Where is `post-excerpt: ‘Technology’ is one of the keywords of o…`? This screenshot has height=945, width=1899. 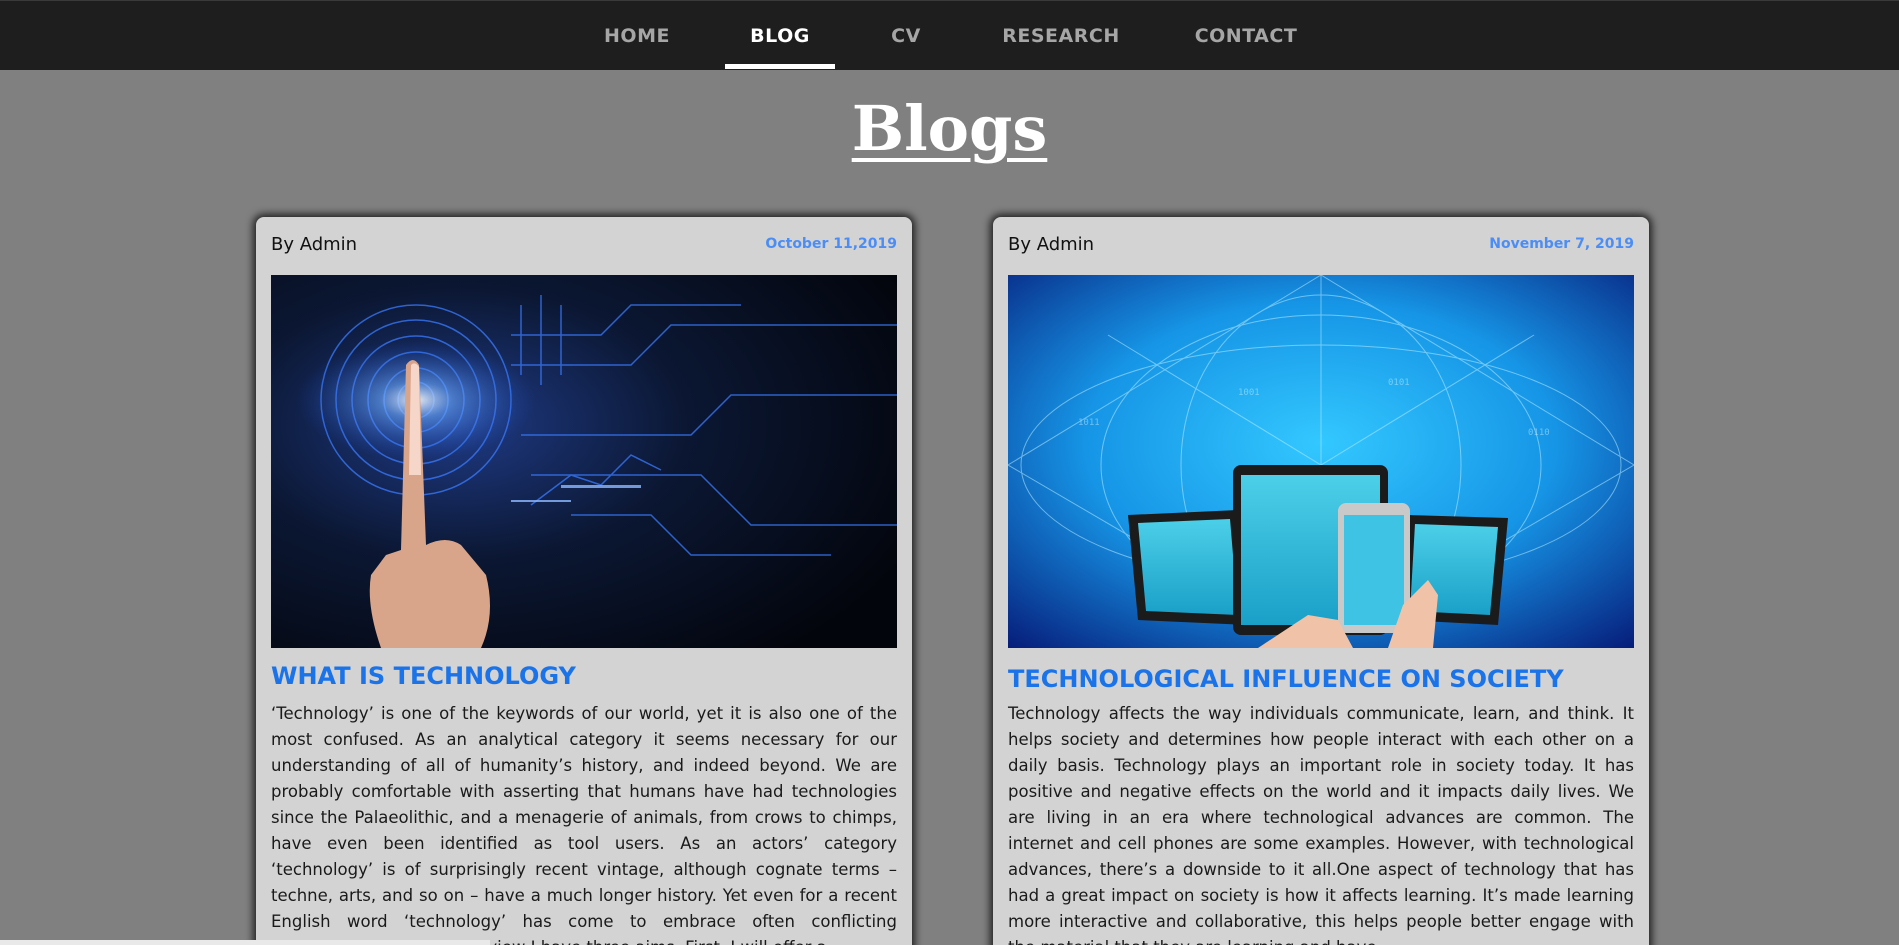
post-excerpt: ‘Technology’ is one of the keywords of o… is located at coordinates (584, 824).